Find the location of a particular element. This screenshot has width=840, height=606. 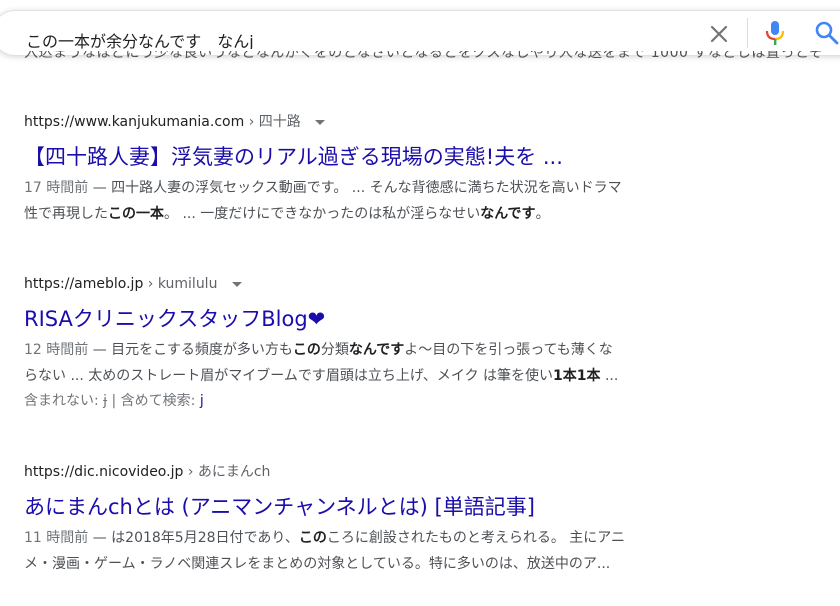

snippet-text: よ〜目の下を引っ張っても薄くな is located at coordinates (508, 350).